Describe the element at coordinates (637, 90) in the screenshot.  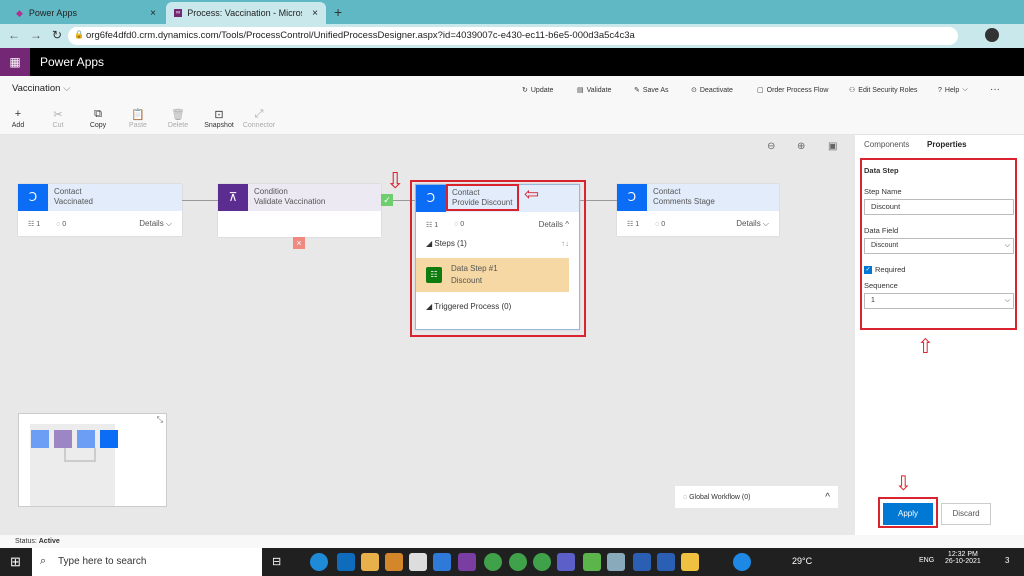
I see `save-as-icon: ✎` at that location.